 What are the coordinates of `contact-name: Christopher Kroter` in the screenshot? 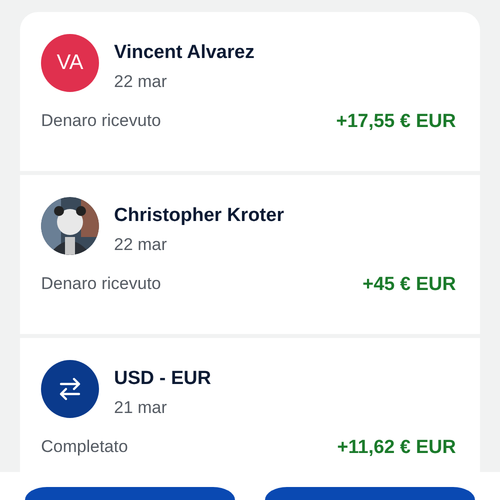 It's located at (199, 216).